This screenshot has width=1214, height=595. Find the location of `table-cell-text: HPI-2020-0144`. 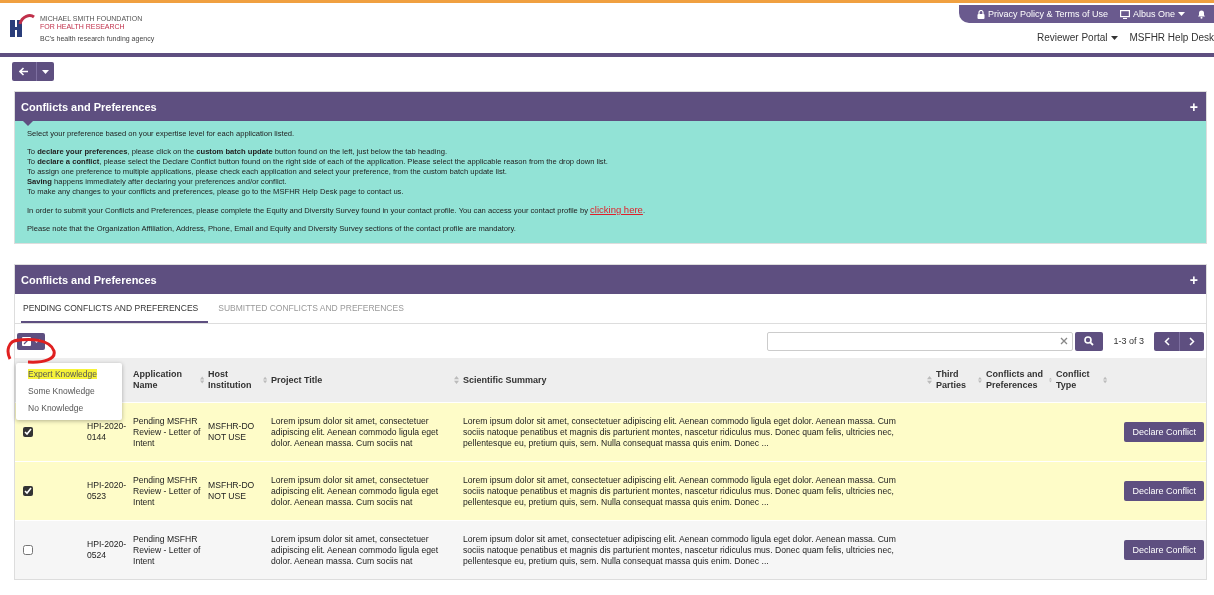

table-cell-text: HPI-2020-0144 is located at coordinates (107, 432).